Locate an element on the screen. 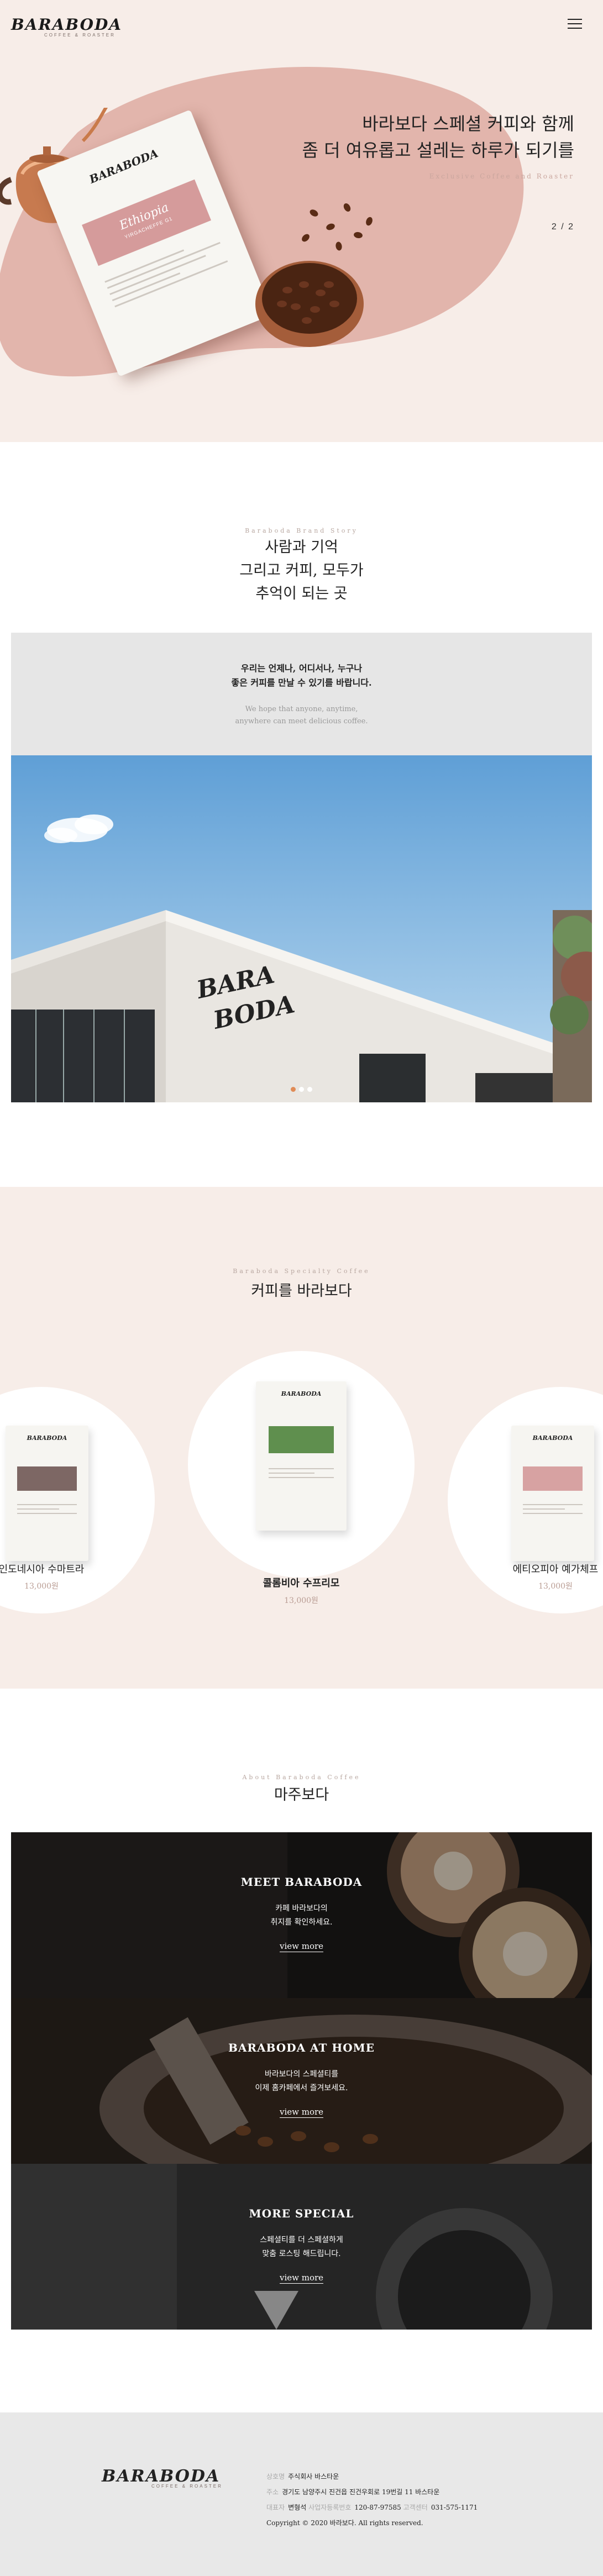  story-title: 마주보다 is located at coordinates (301, 1795).